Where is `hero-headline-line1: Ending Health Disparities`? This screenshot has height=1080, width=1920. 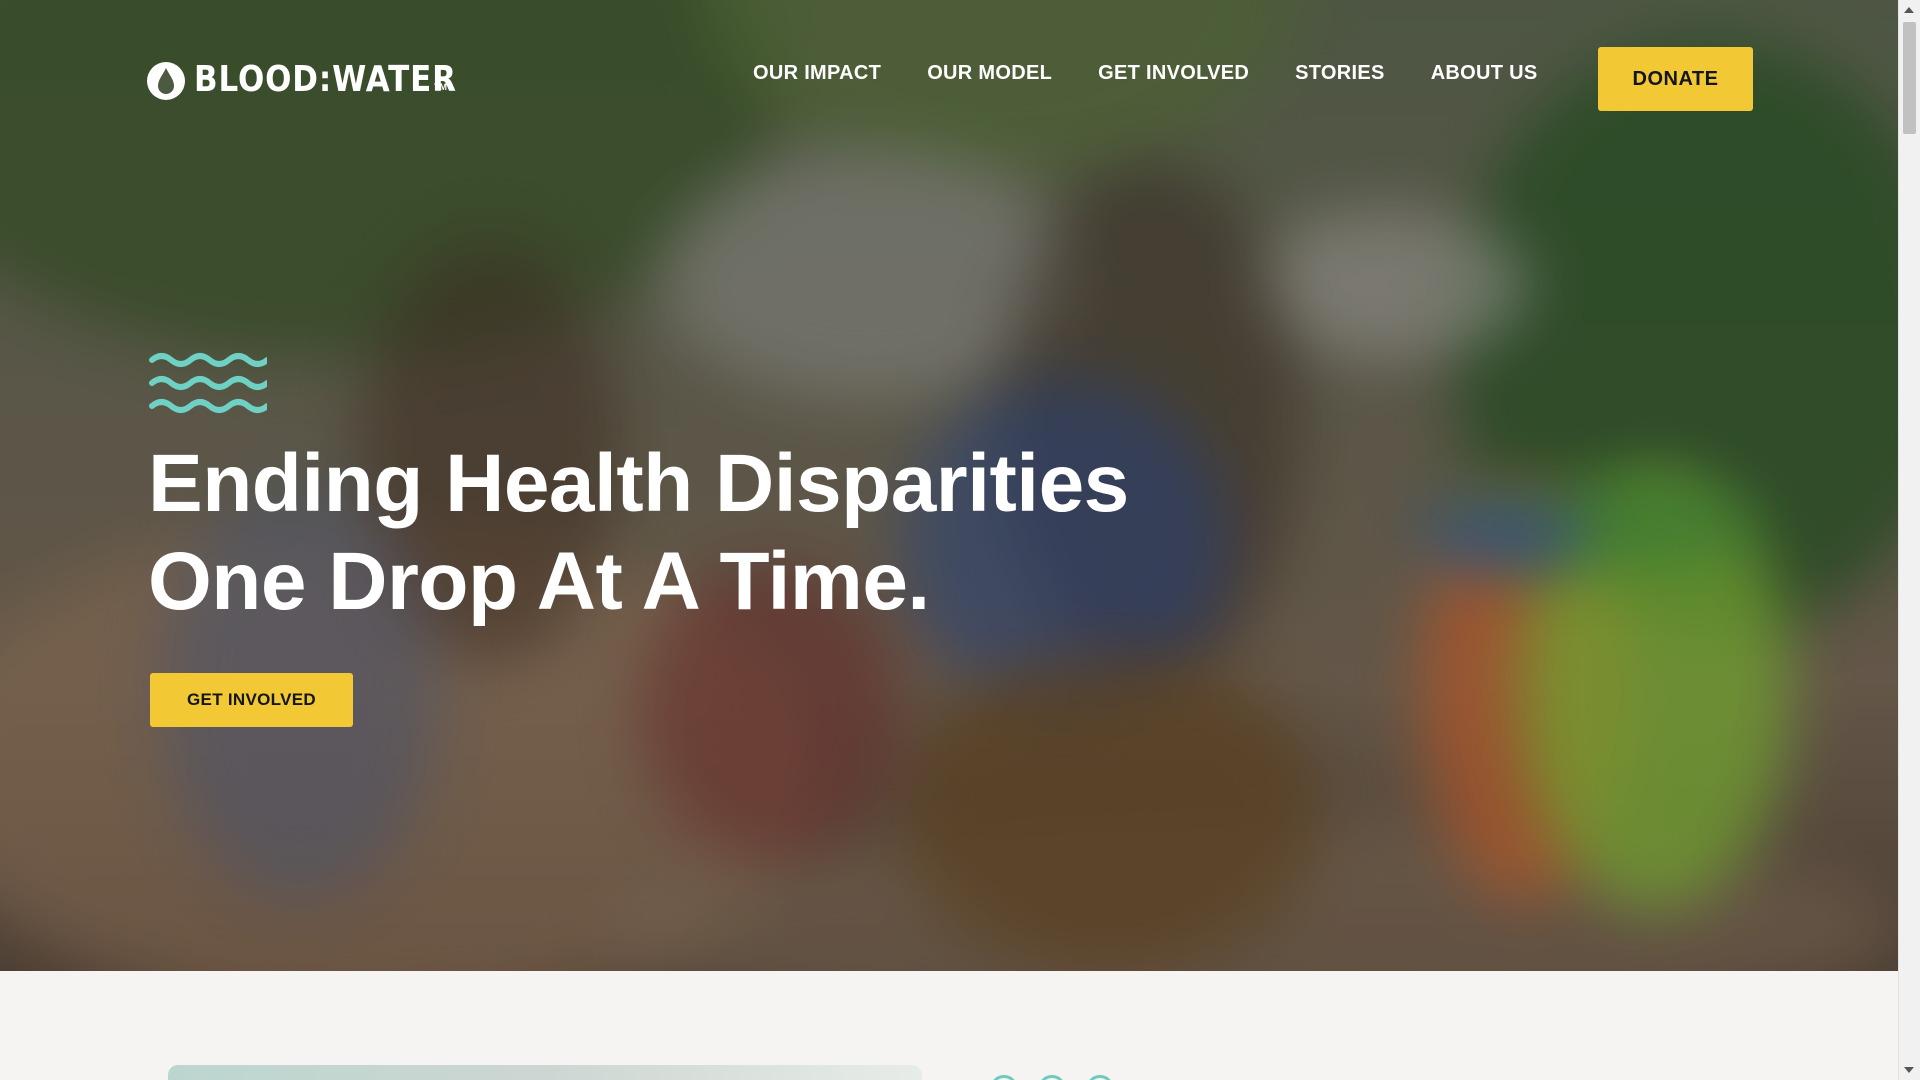 hero-headline-line1: Ending Health Disparities is located at coordinates (638, 483).